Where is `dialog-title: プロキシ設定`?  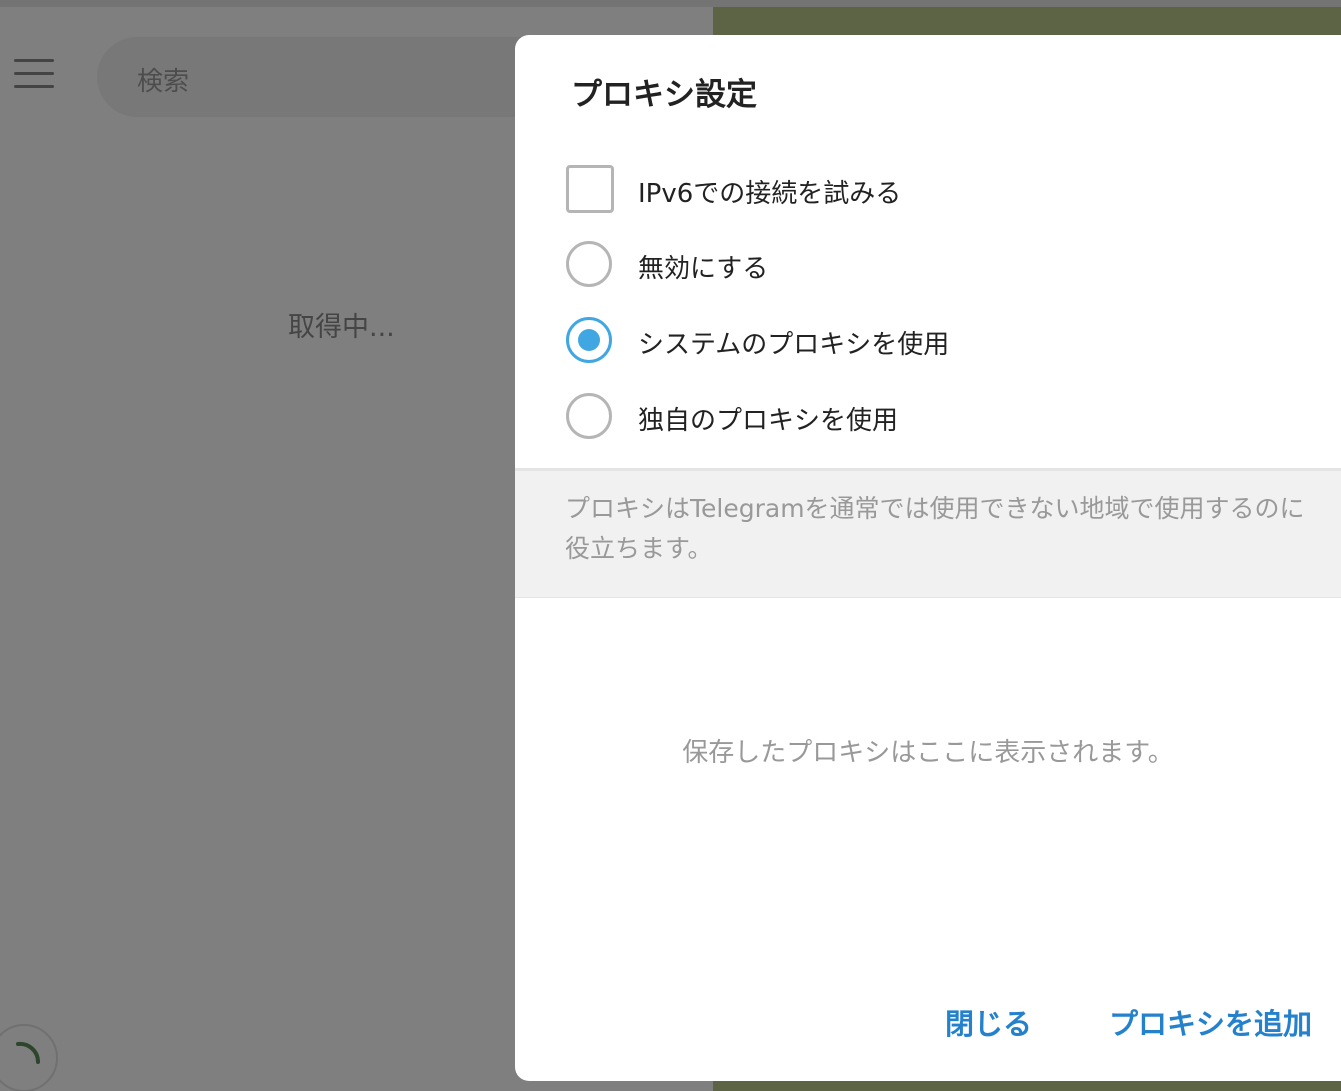
dialog-title: プロキシ設定 is located at coordinates (664, 95).